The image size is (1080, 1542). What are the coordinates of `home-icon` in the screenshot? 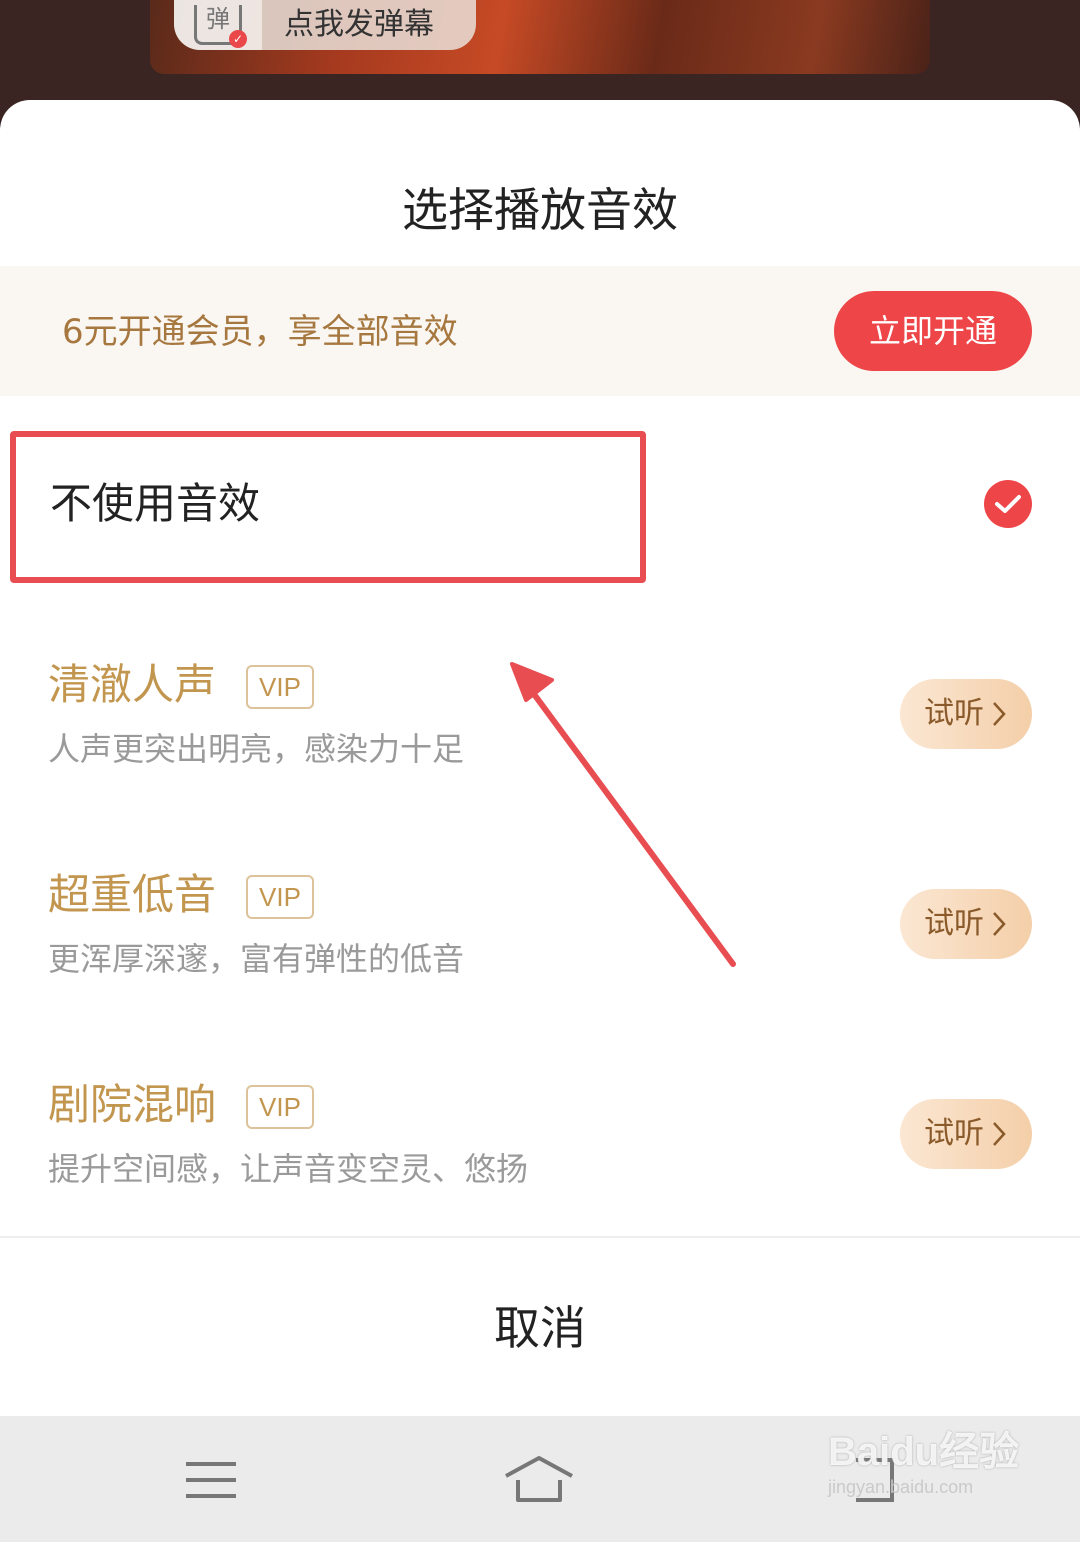 It's located at (539, 1480).